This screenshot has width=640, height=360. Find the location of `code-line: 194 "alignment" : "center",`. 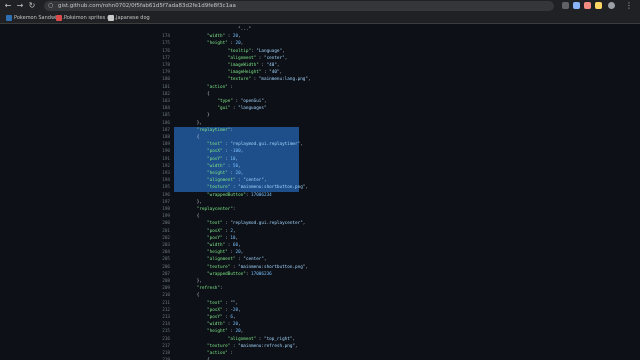

code-line: 194 "alignment" : "center", is located at coordinates (320, 180).